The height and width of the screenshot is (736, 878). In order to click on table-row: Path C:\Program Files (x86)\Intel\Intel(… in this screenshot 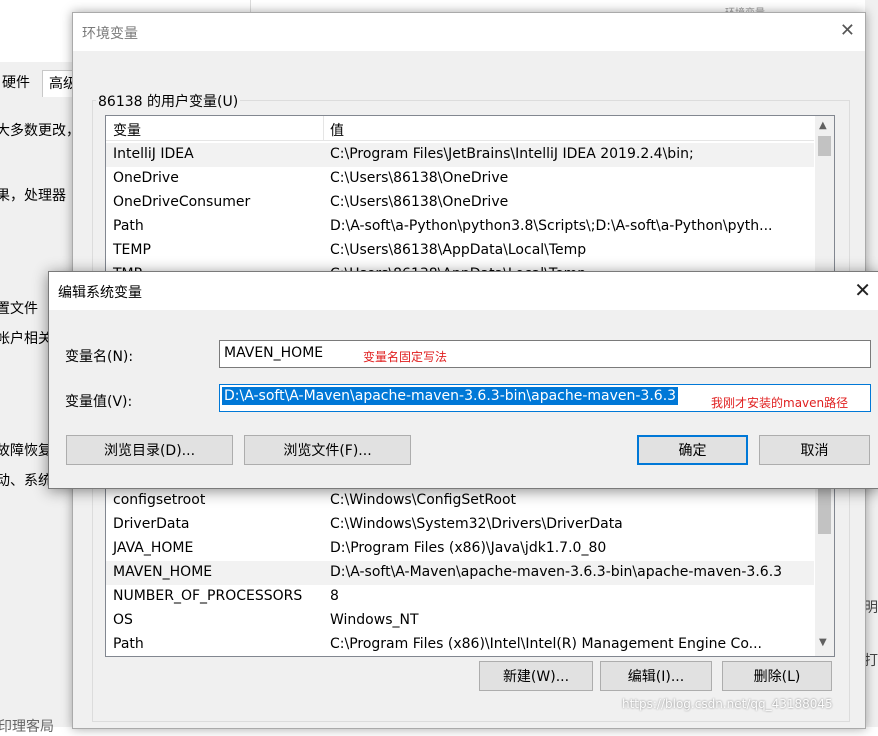, I will do `click(460, 644)`.